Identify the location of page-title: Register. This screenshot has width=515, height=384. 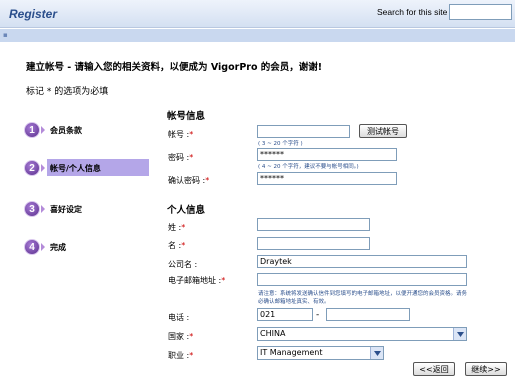
(33, 14).